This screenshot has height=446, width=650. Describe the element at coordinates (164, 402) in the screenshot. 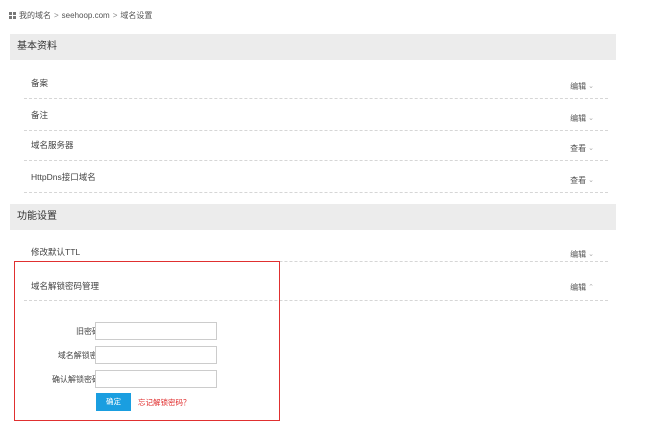

I see `forgot-password-link: 忘记解锁密码？` at that location.